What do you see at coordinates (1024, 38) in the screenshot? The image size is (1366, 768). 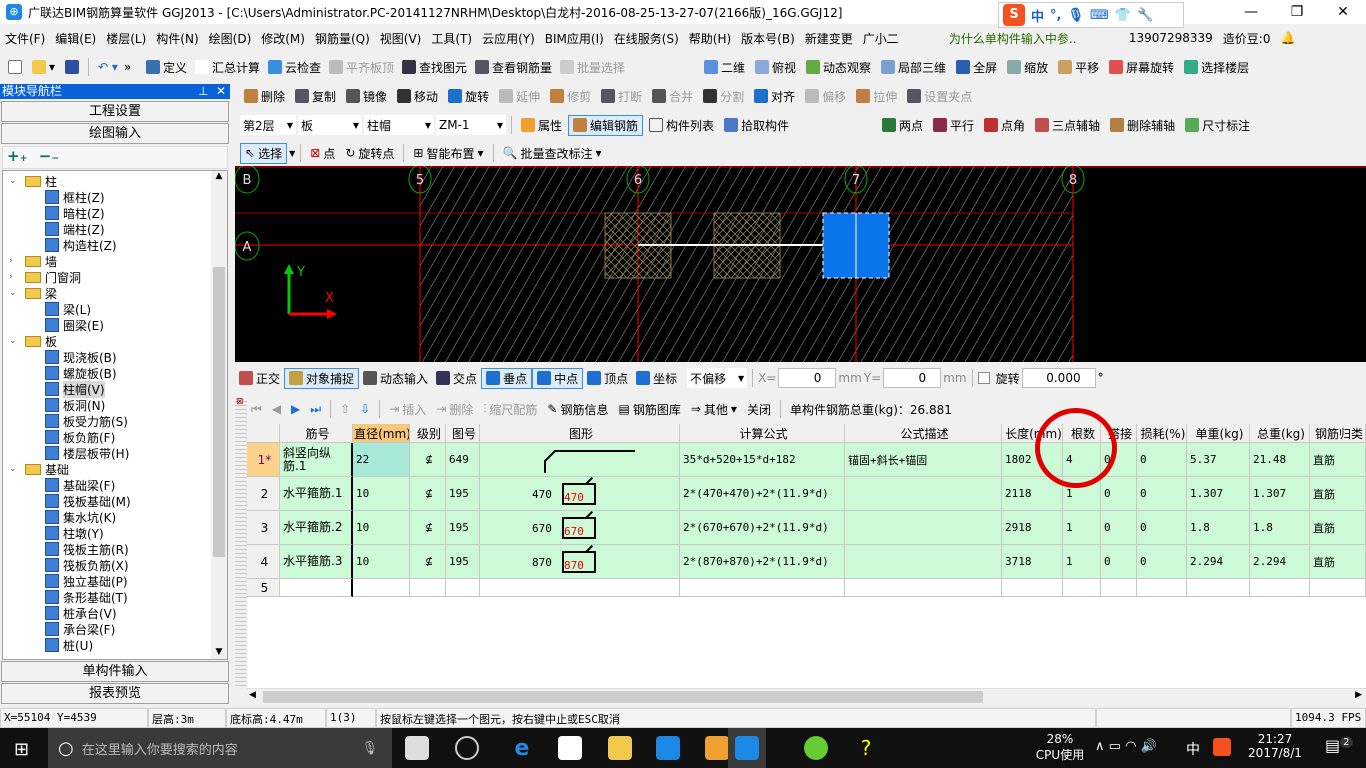 I see `tip-link: 为什么单构件输入中参..` at bounding box center [1024, 38].